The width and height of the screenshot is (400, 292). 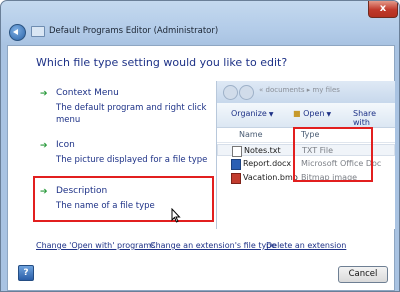 I want to click on option-title: Description, so click(x=82, y=191).